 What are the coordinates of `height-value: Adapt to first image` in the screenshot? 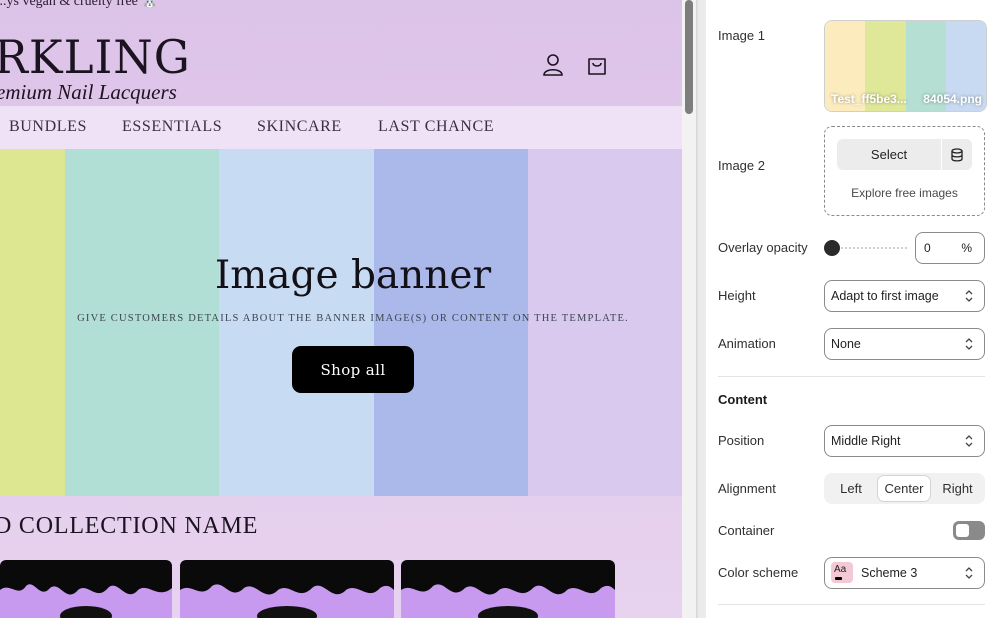 It's located at (885, 296).